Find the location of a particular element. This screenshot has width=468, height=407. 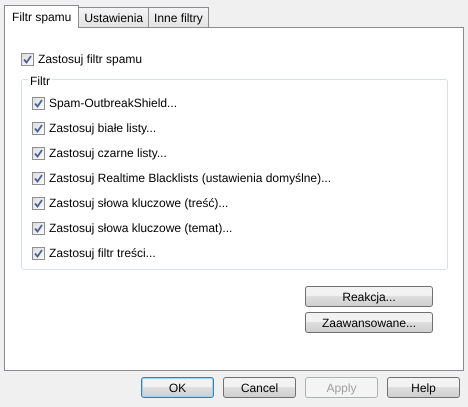

tab: Filtr spamu is located at coordinates (42, 16).